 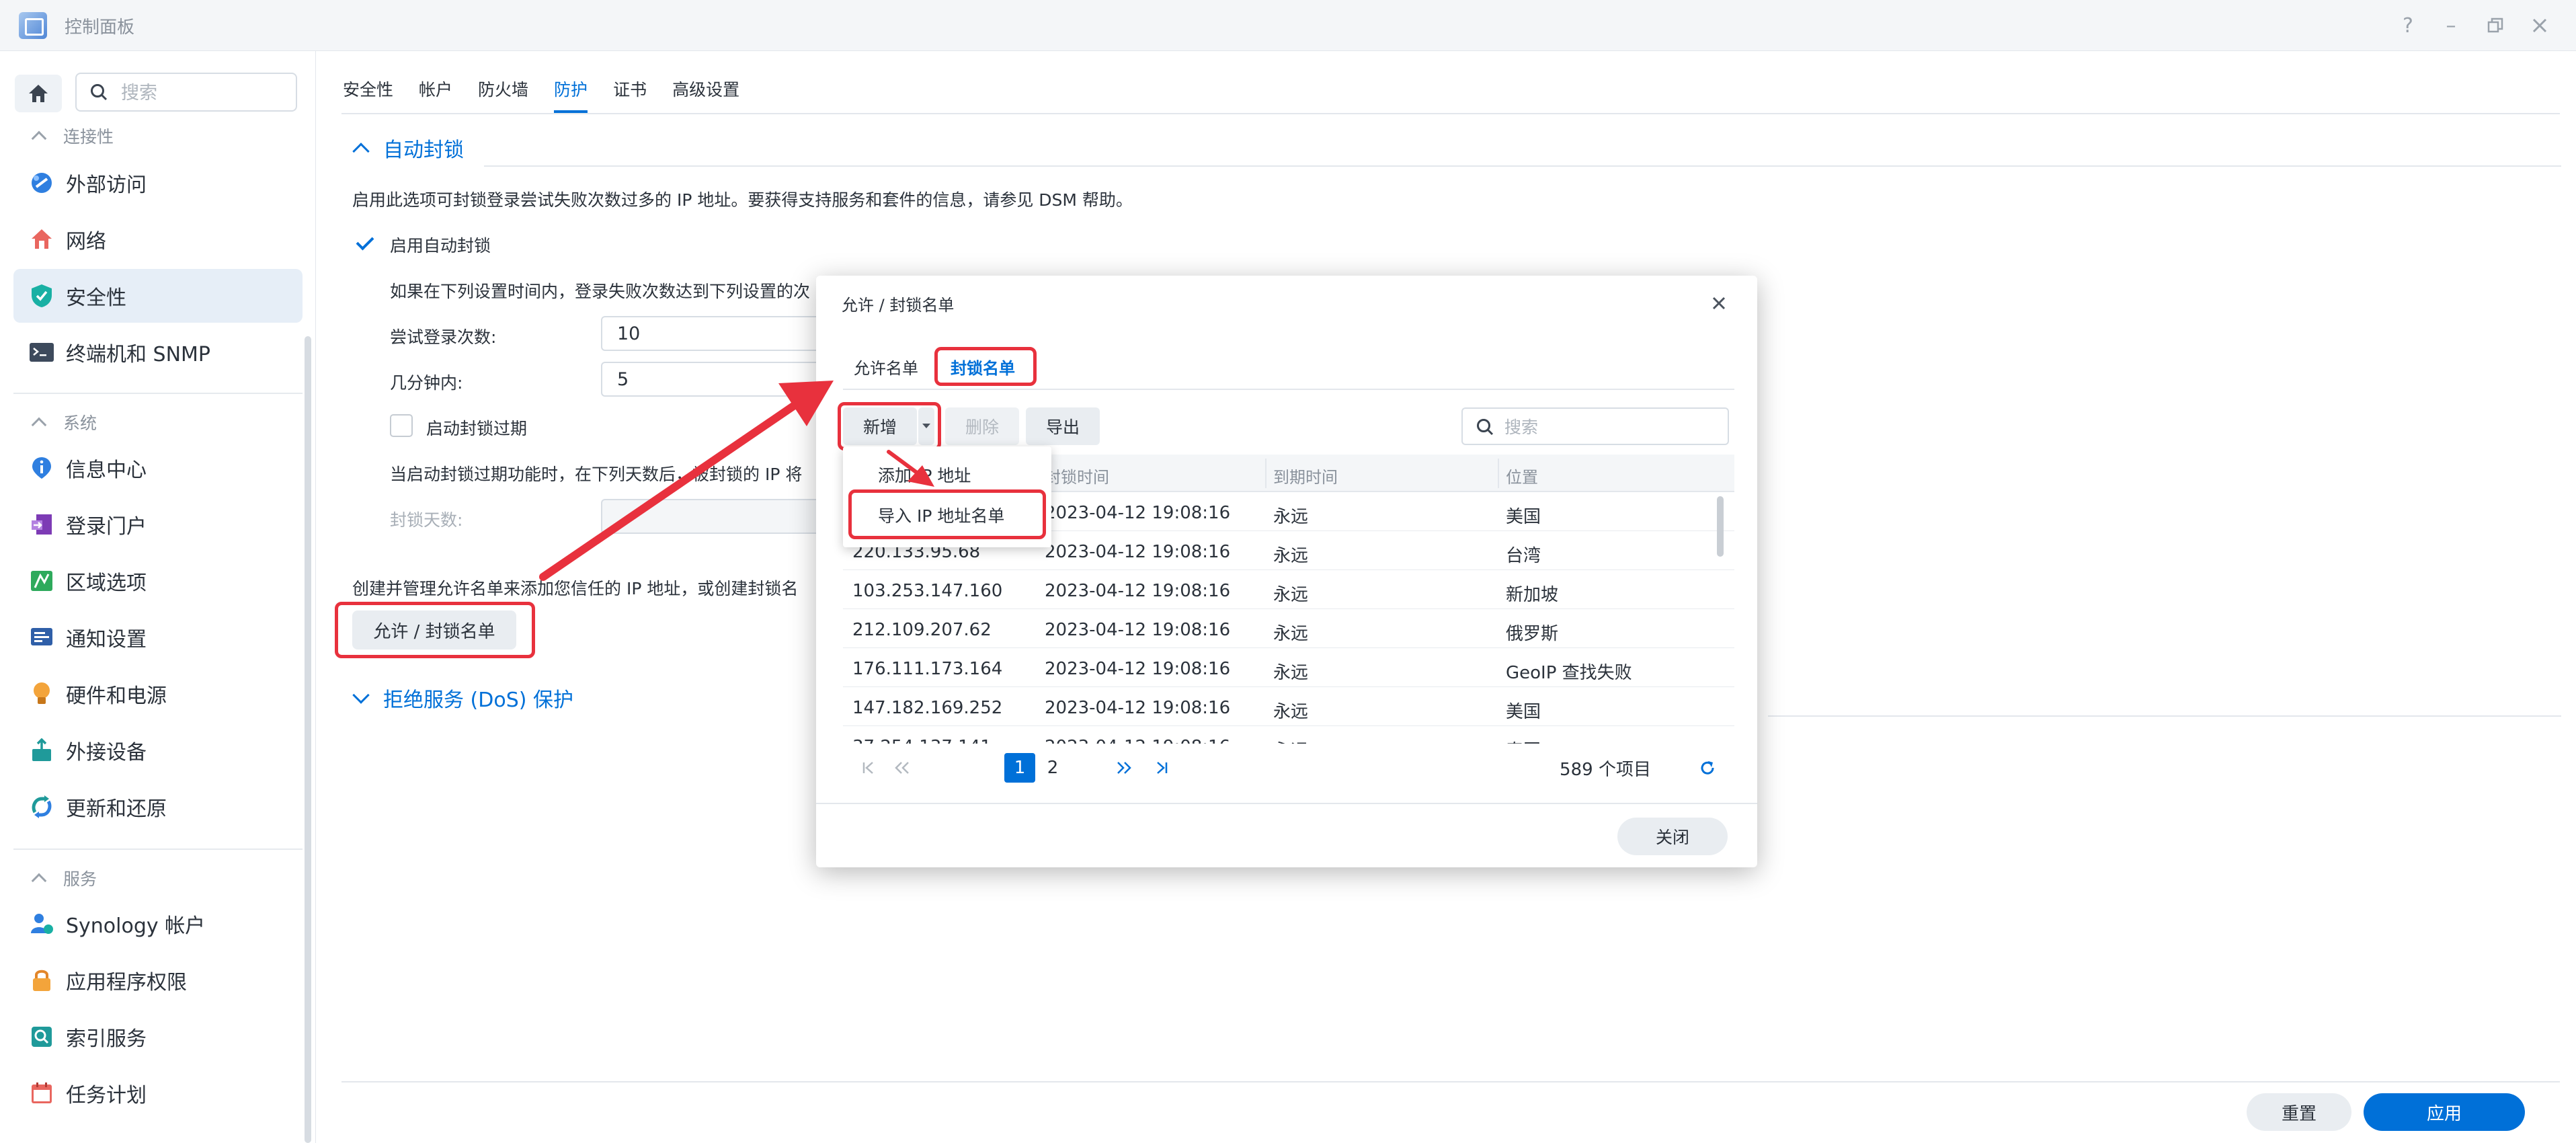 I want to click on prev-page-icon, so click(x=902, y=768).